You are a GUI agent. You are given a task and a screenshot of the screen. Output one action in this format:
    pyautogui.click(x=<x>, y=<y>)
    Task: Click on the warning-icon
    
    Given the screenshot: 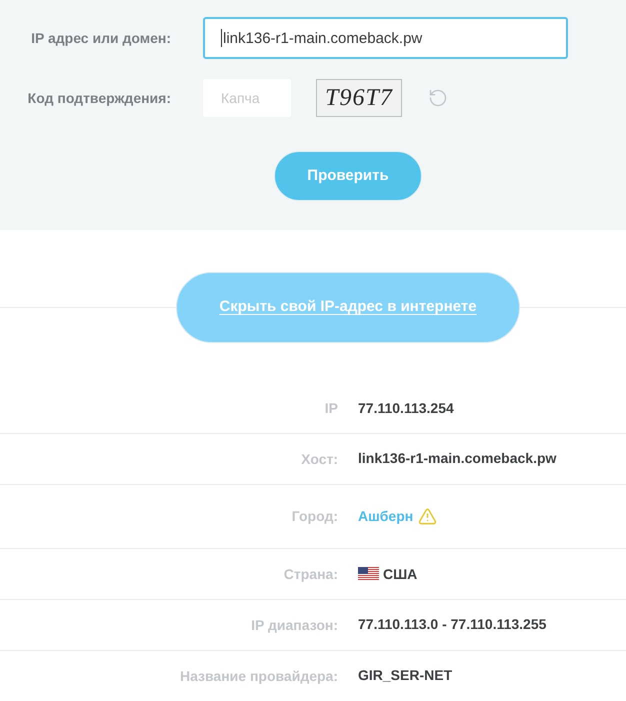 What is the action you would take?
    pyautogui.click(x=428, y=516)
    